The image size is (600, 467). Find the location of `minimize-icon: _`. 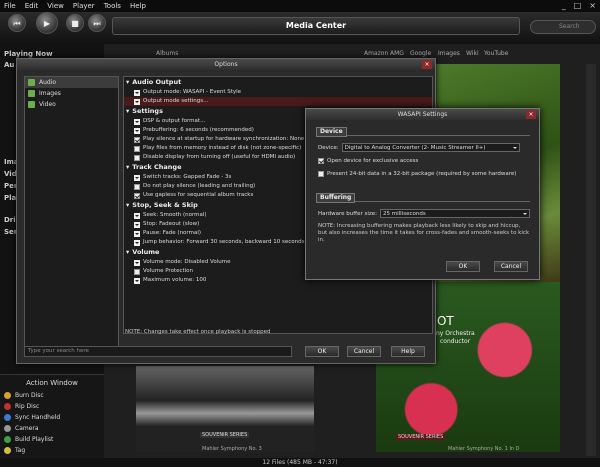

minimize-icon: _ is located at coordinates (564, 6).